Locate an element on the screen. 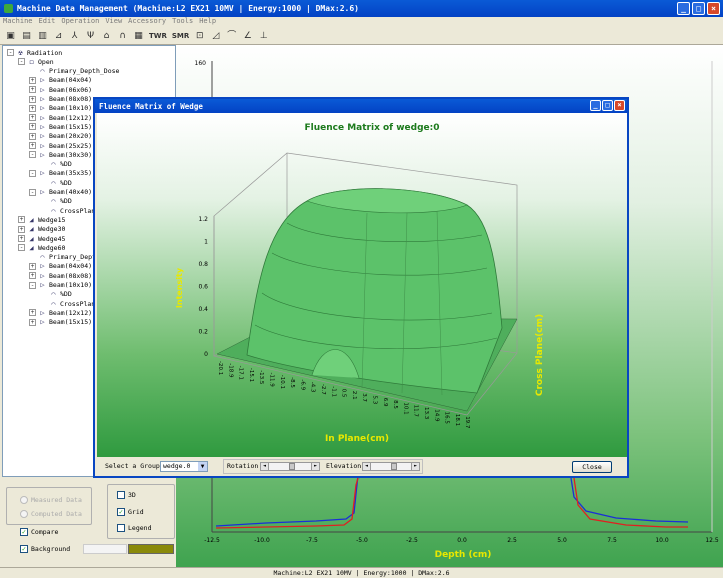 This screenshot has width=723, height=578. tree-item: - ▷ Beam(30x30) is located at coordinates (60, 154).